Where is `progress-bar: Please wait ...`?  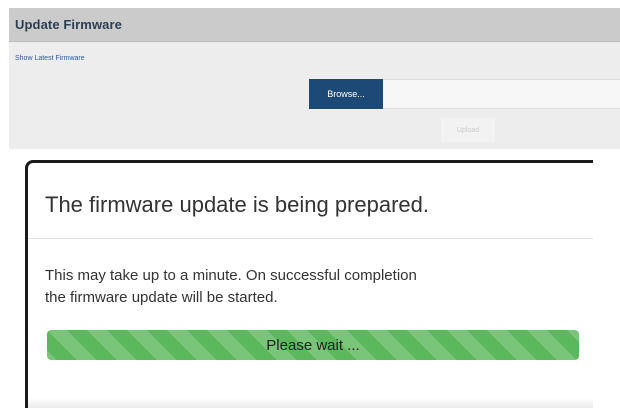
progress-bar: Please wait ... is located at coordinates (313, 345).